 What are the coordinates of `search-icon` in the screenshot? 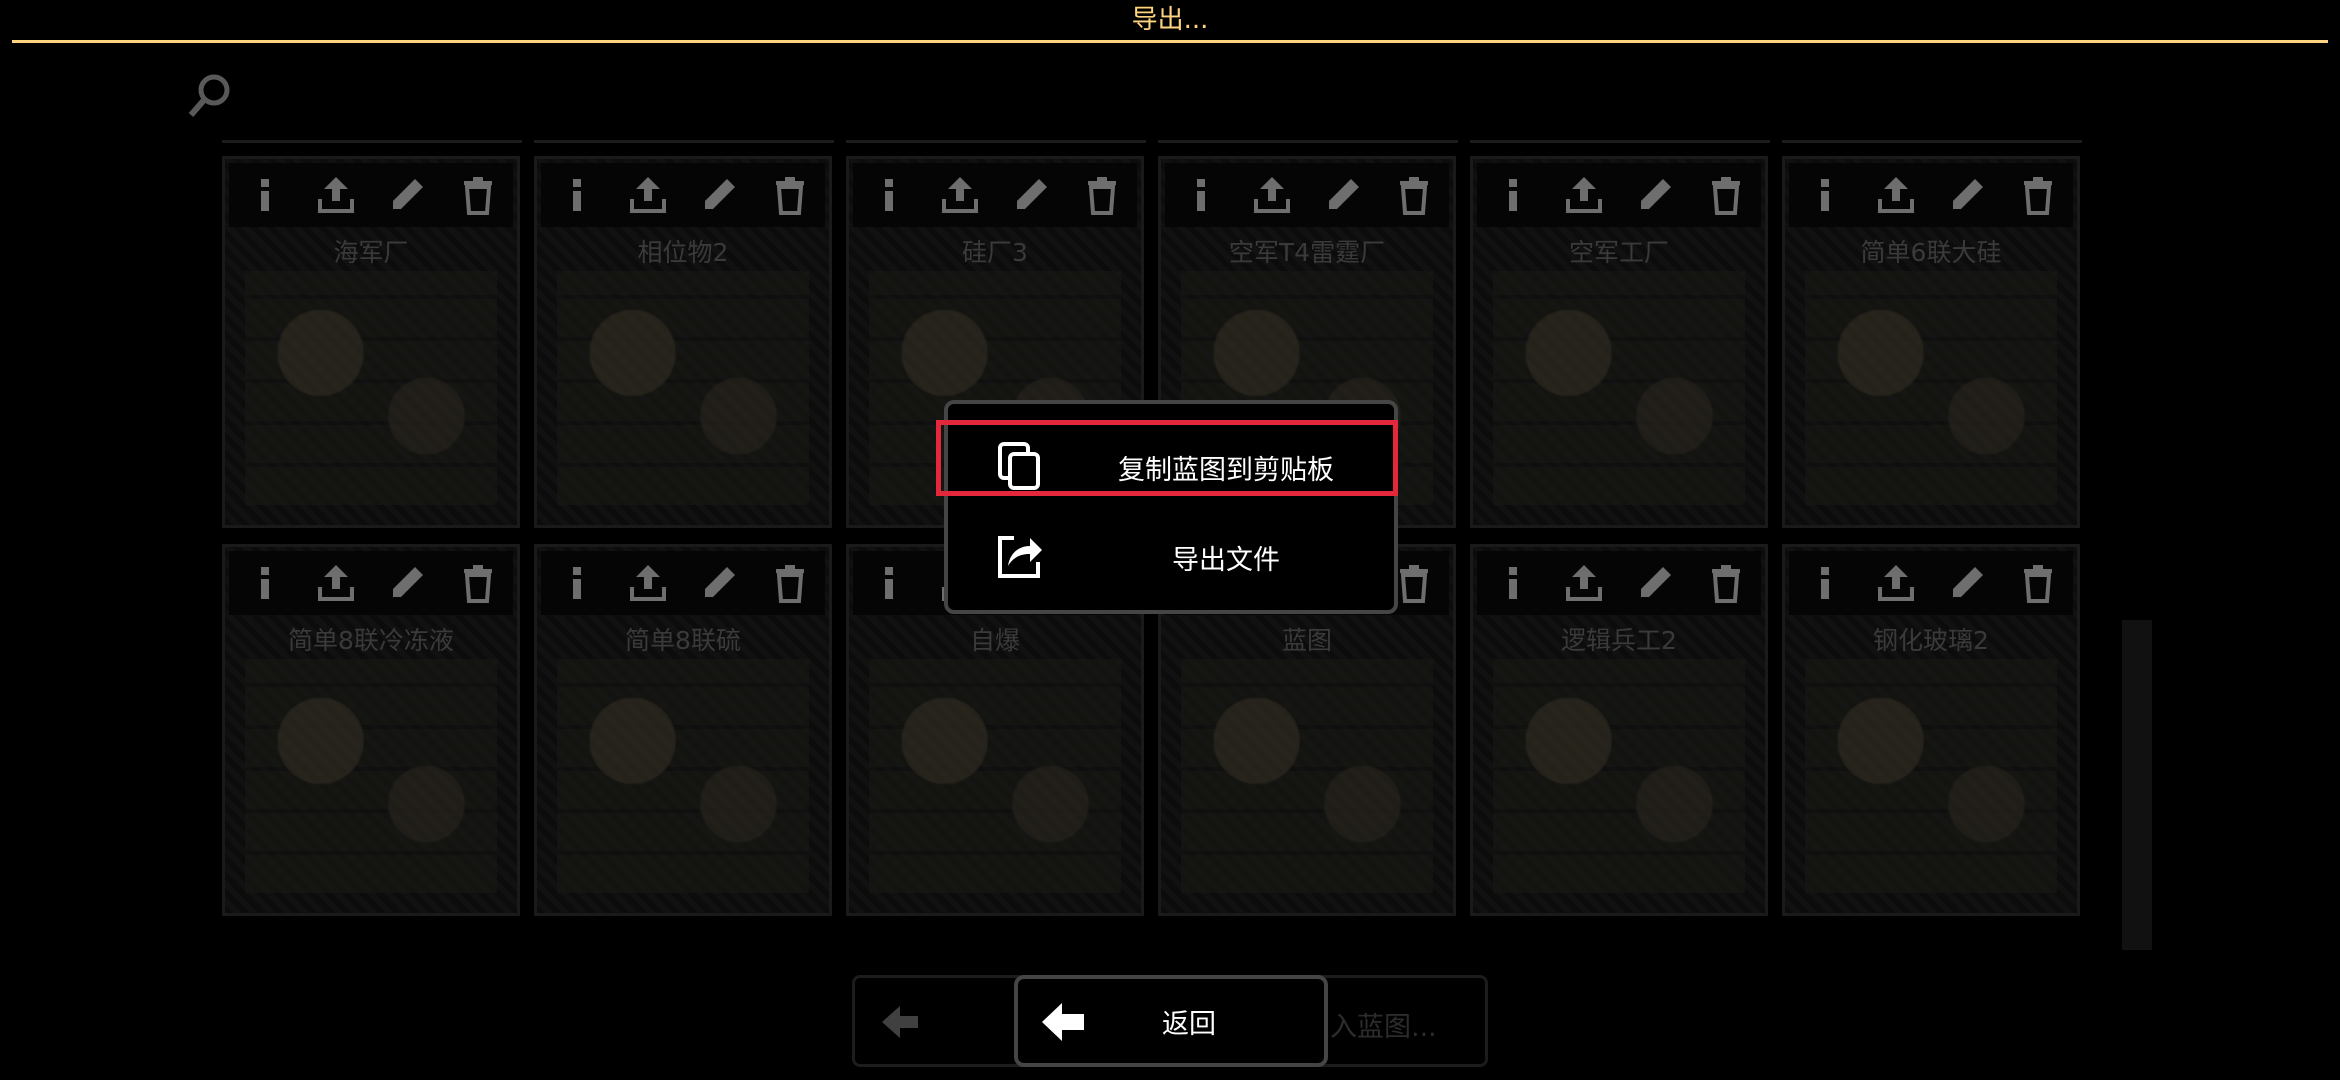 It's located at (211, 95).